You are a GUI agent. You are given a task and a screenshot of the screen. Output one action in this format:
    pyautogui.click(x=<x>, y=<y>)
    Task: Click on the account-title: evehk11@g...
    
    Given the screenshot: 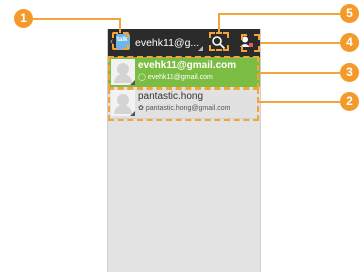 What is the action you would take?
    pyautogui.click(x=167, y=43)
    